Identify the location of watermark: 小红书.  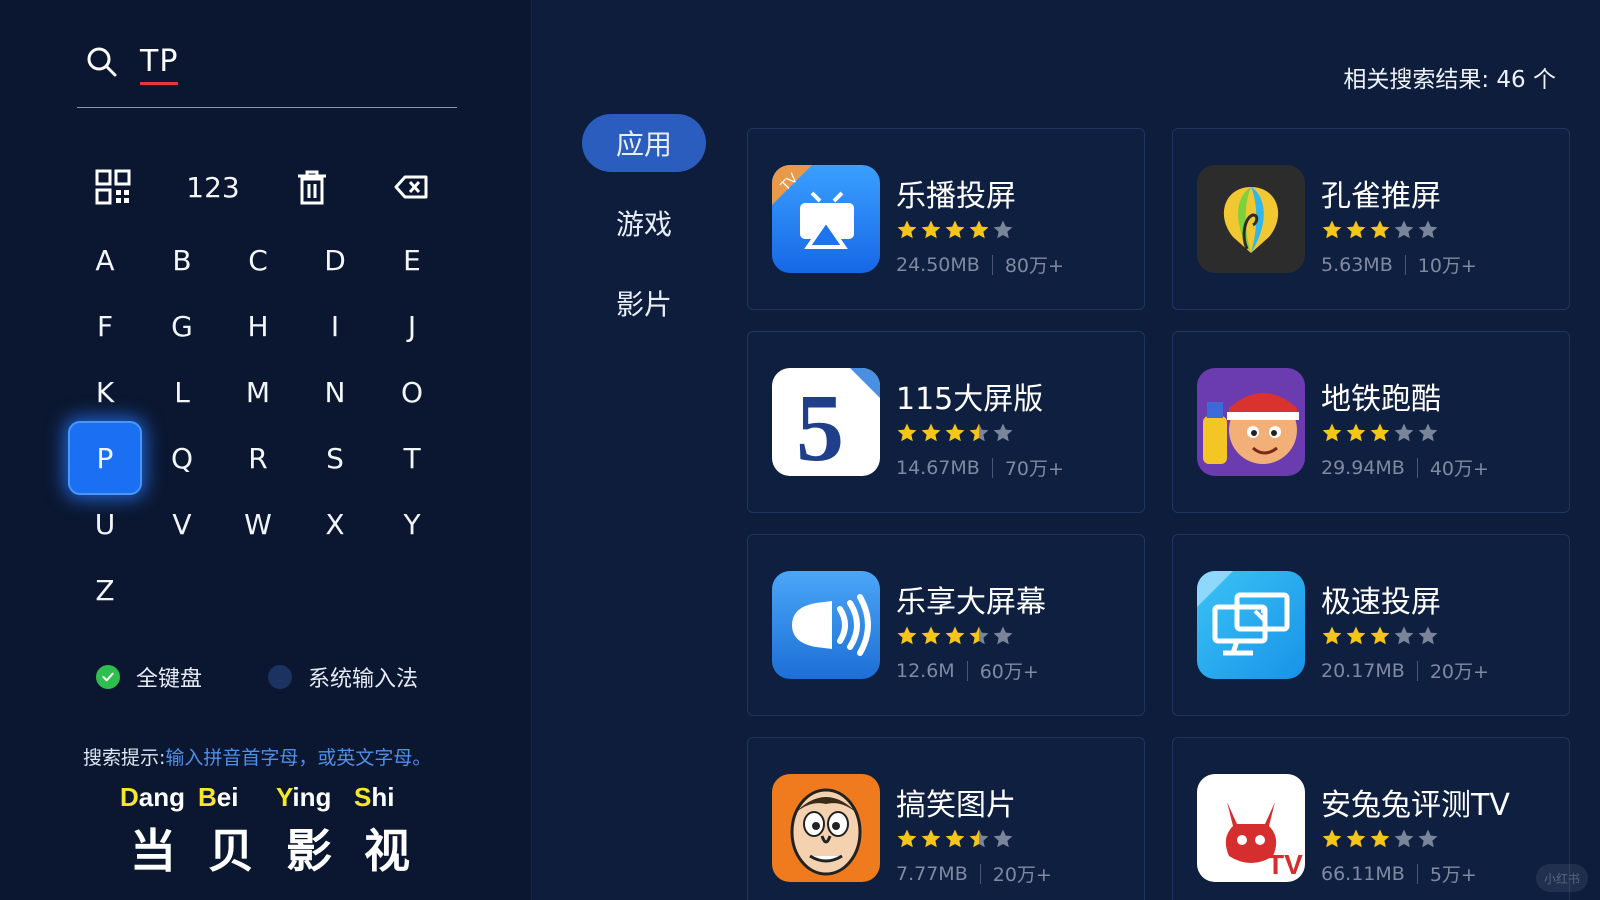
(1562, 878).